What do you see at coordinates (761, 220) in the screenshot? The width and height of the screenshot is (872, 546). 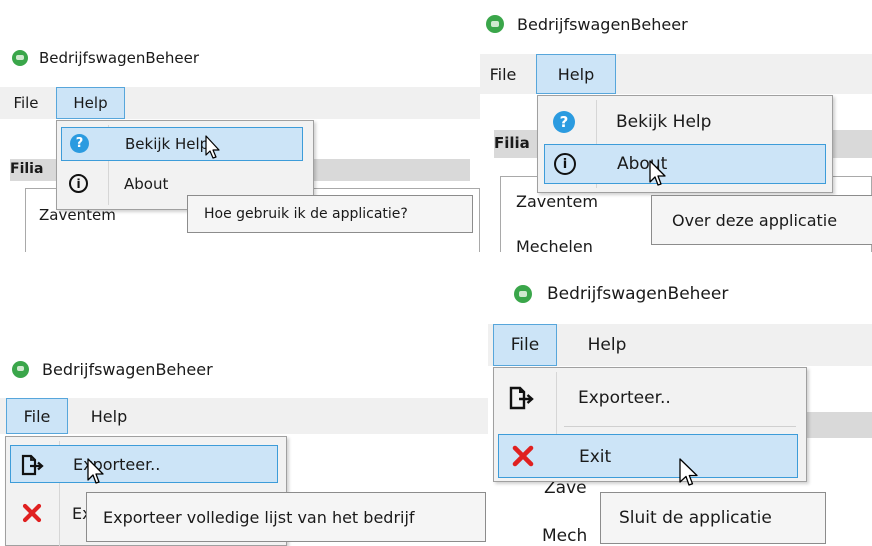 I see `tooltip: Over deze applicatie` at bounding box center [761, 220].